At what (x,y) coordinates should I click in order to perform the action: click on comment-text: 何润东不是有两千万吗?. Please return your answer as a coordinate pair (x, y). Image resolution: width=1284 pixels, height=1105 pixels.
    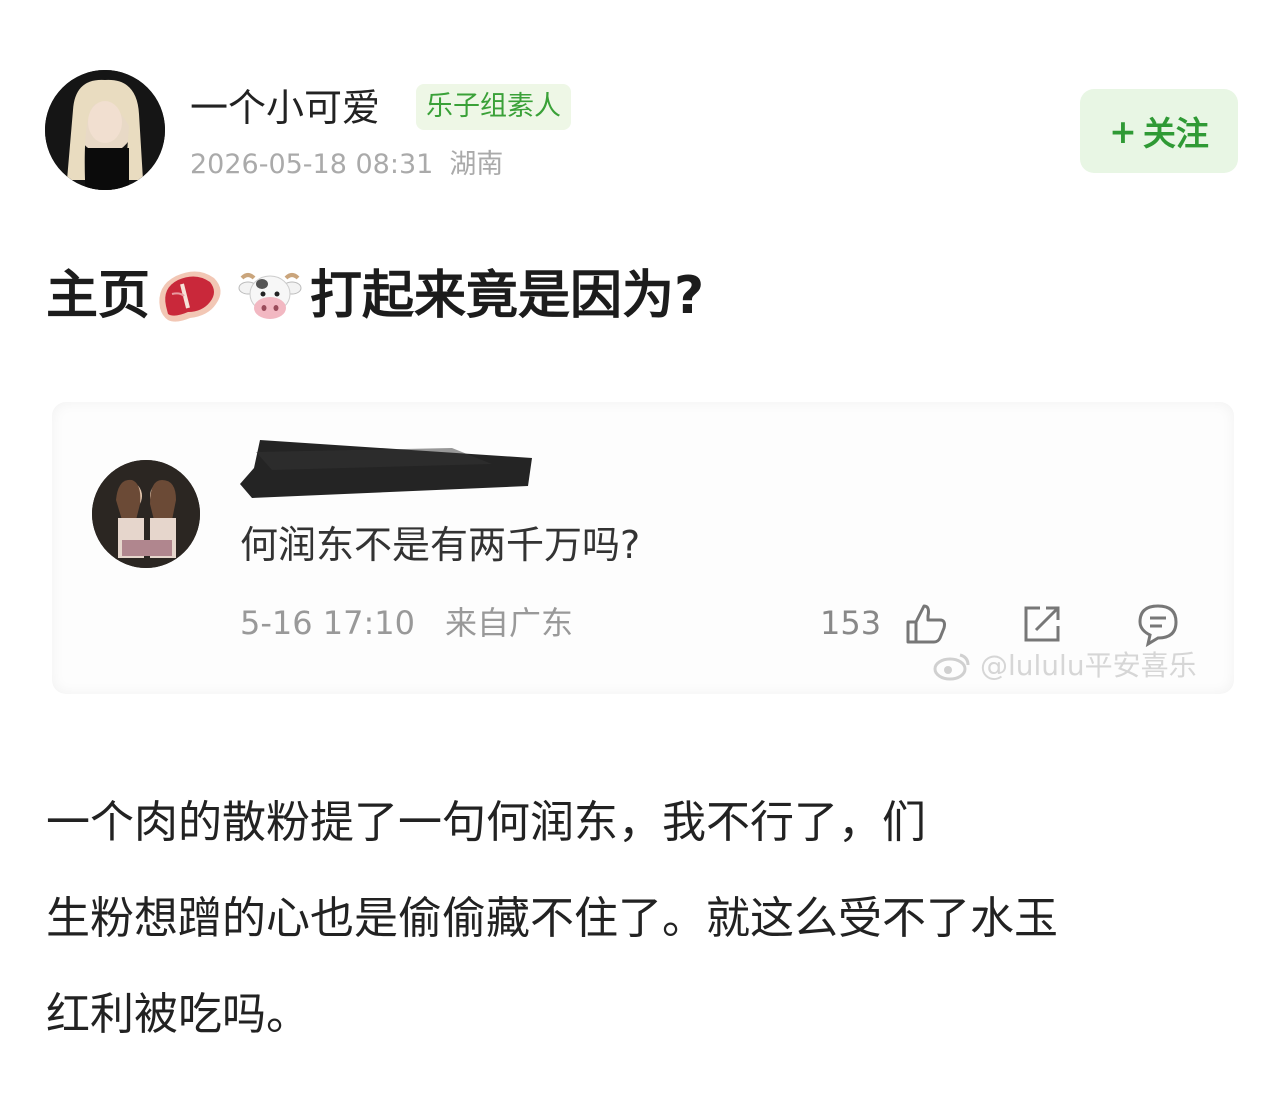
    Looking at the image, I should click on (440, 545).